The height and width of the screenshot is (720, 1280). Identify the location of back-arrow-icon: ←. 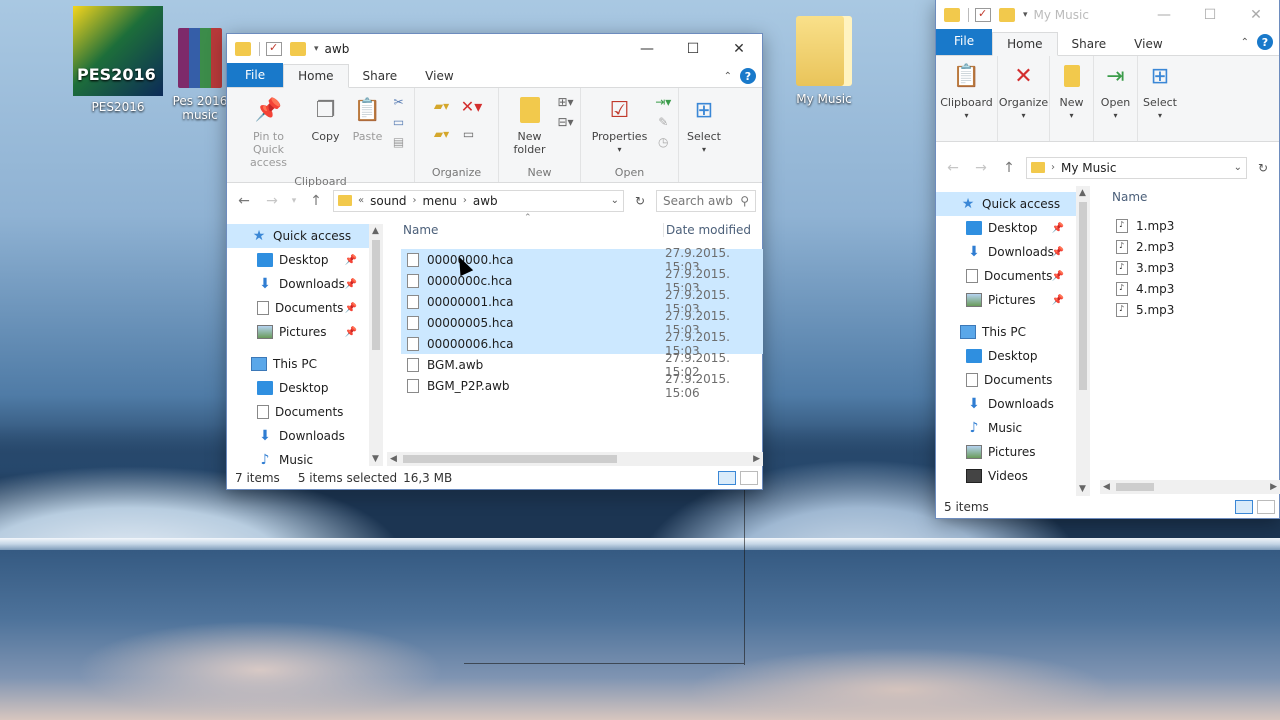
(244, 201).